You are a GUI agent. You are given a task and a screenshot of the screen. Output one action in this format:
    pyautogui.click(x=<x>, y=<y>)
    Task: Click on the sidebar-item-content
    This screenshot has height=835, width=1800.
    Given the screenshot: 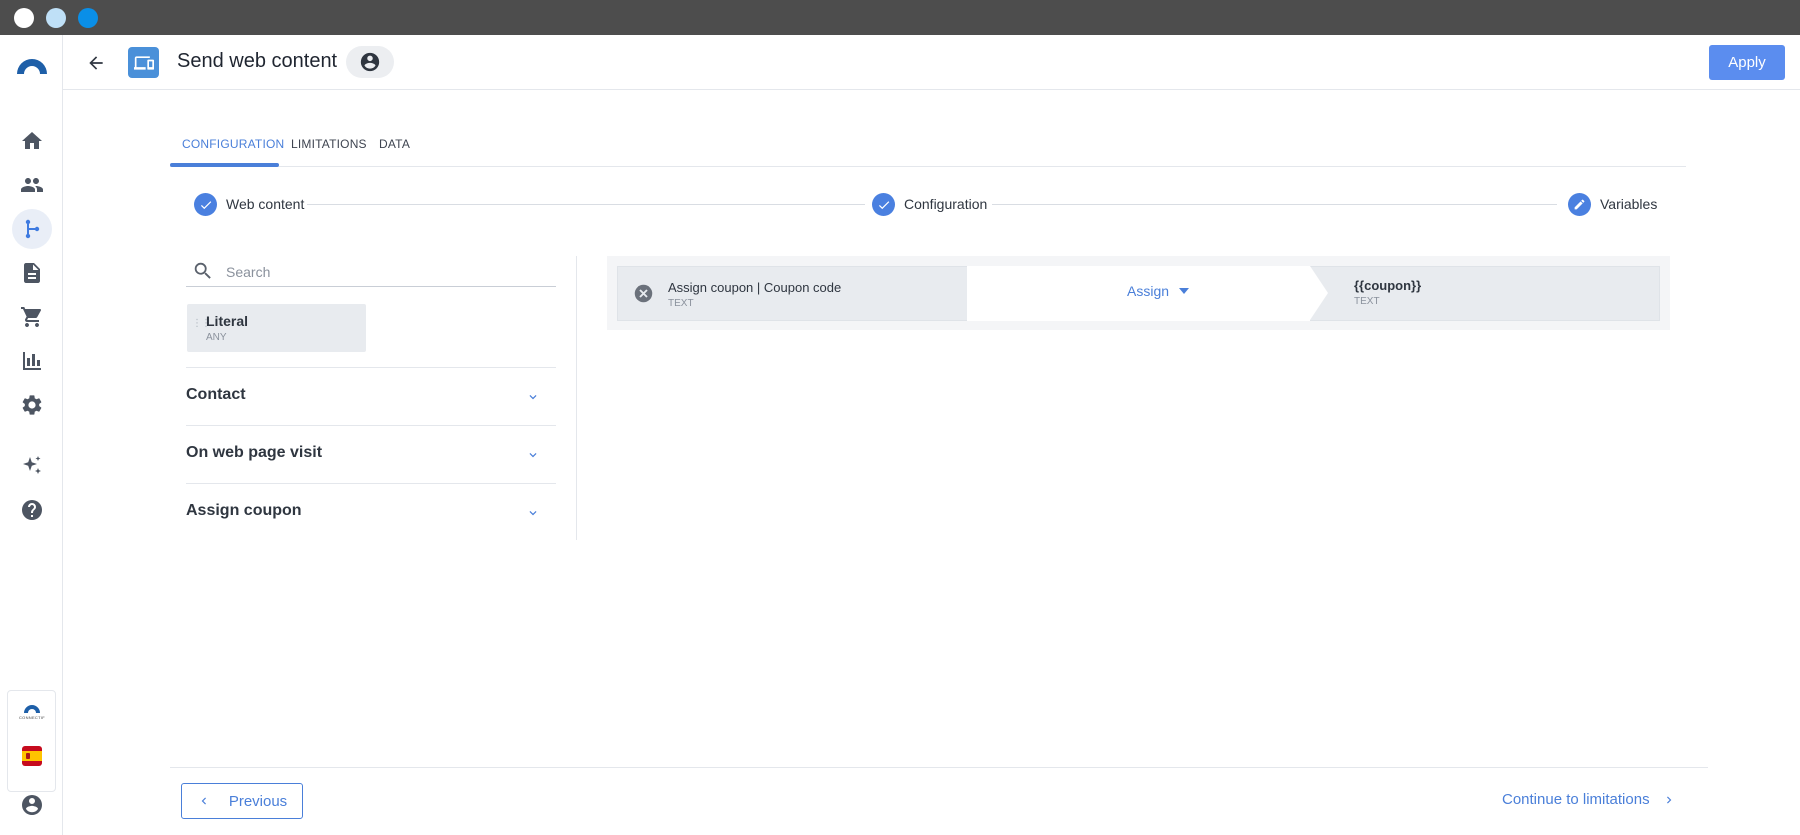 What is the action you would take?
    pyautogui.click(x=32, y=273)
    